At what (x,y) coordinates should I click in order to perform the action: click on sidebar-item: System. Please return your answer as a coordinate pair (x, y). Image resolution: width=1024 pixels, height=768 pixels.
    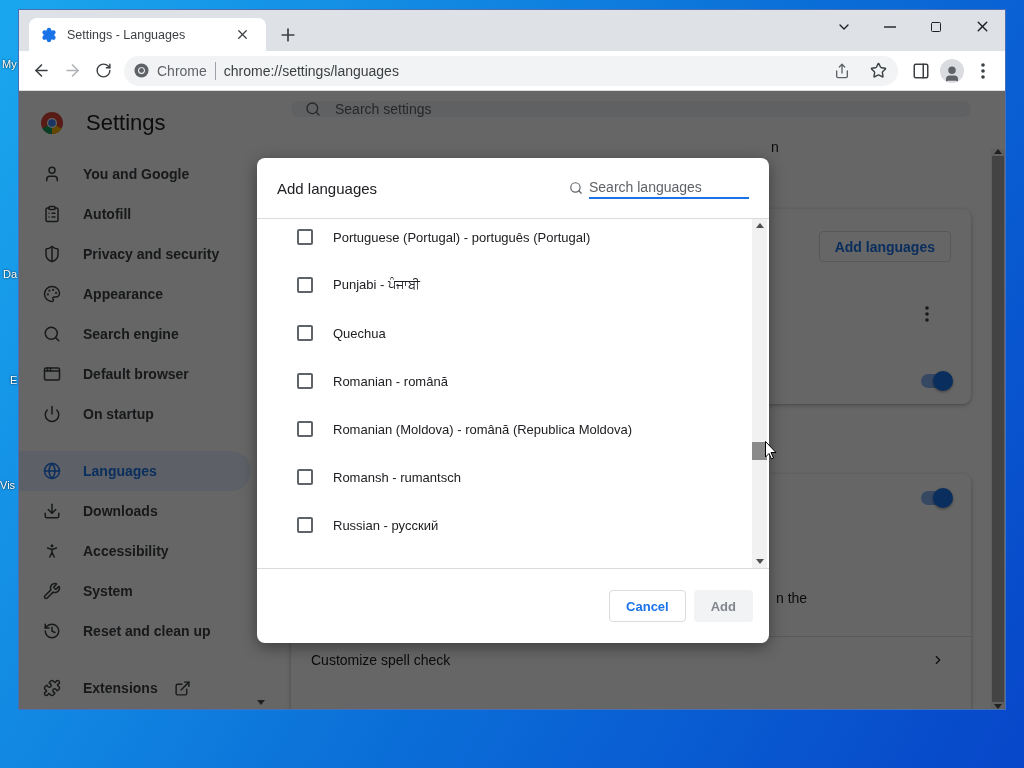
    Looking at the image, I should click on (135, 591).